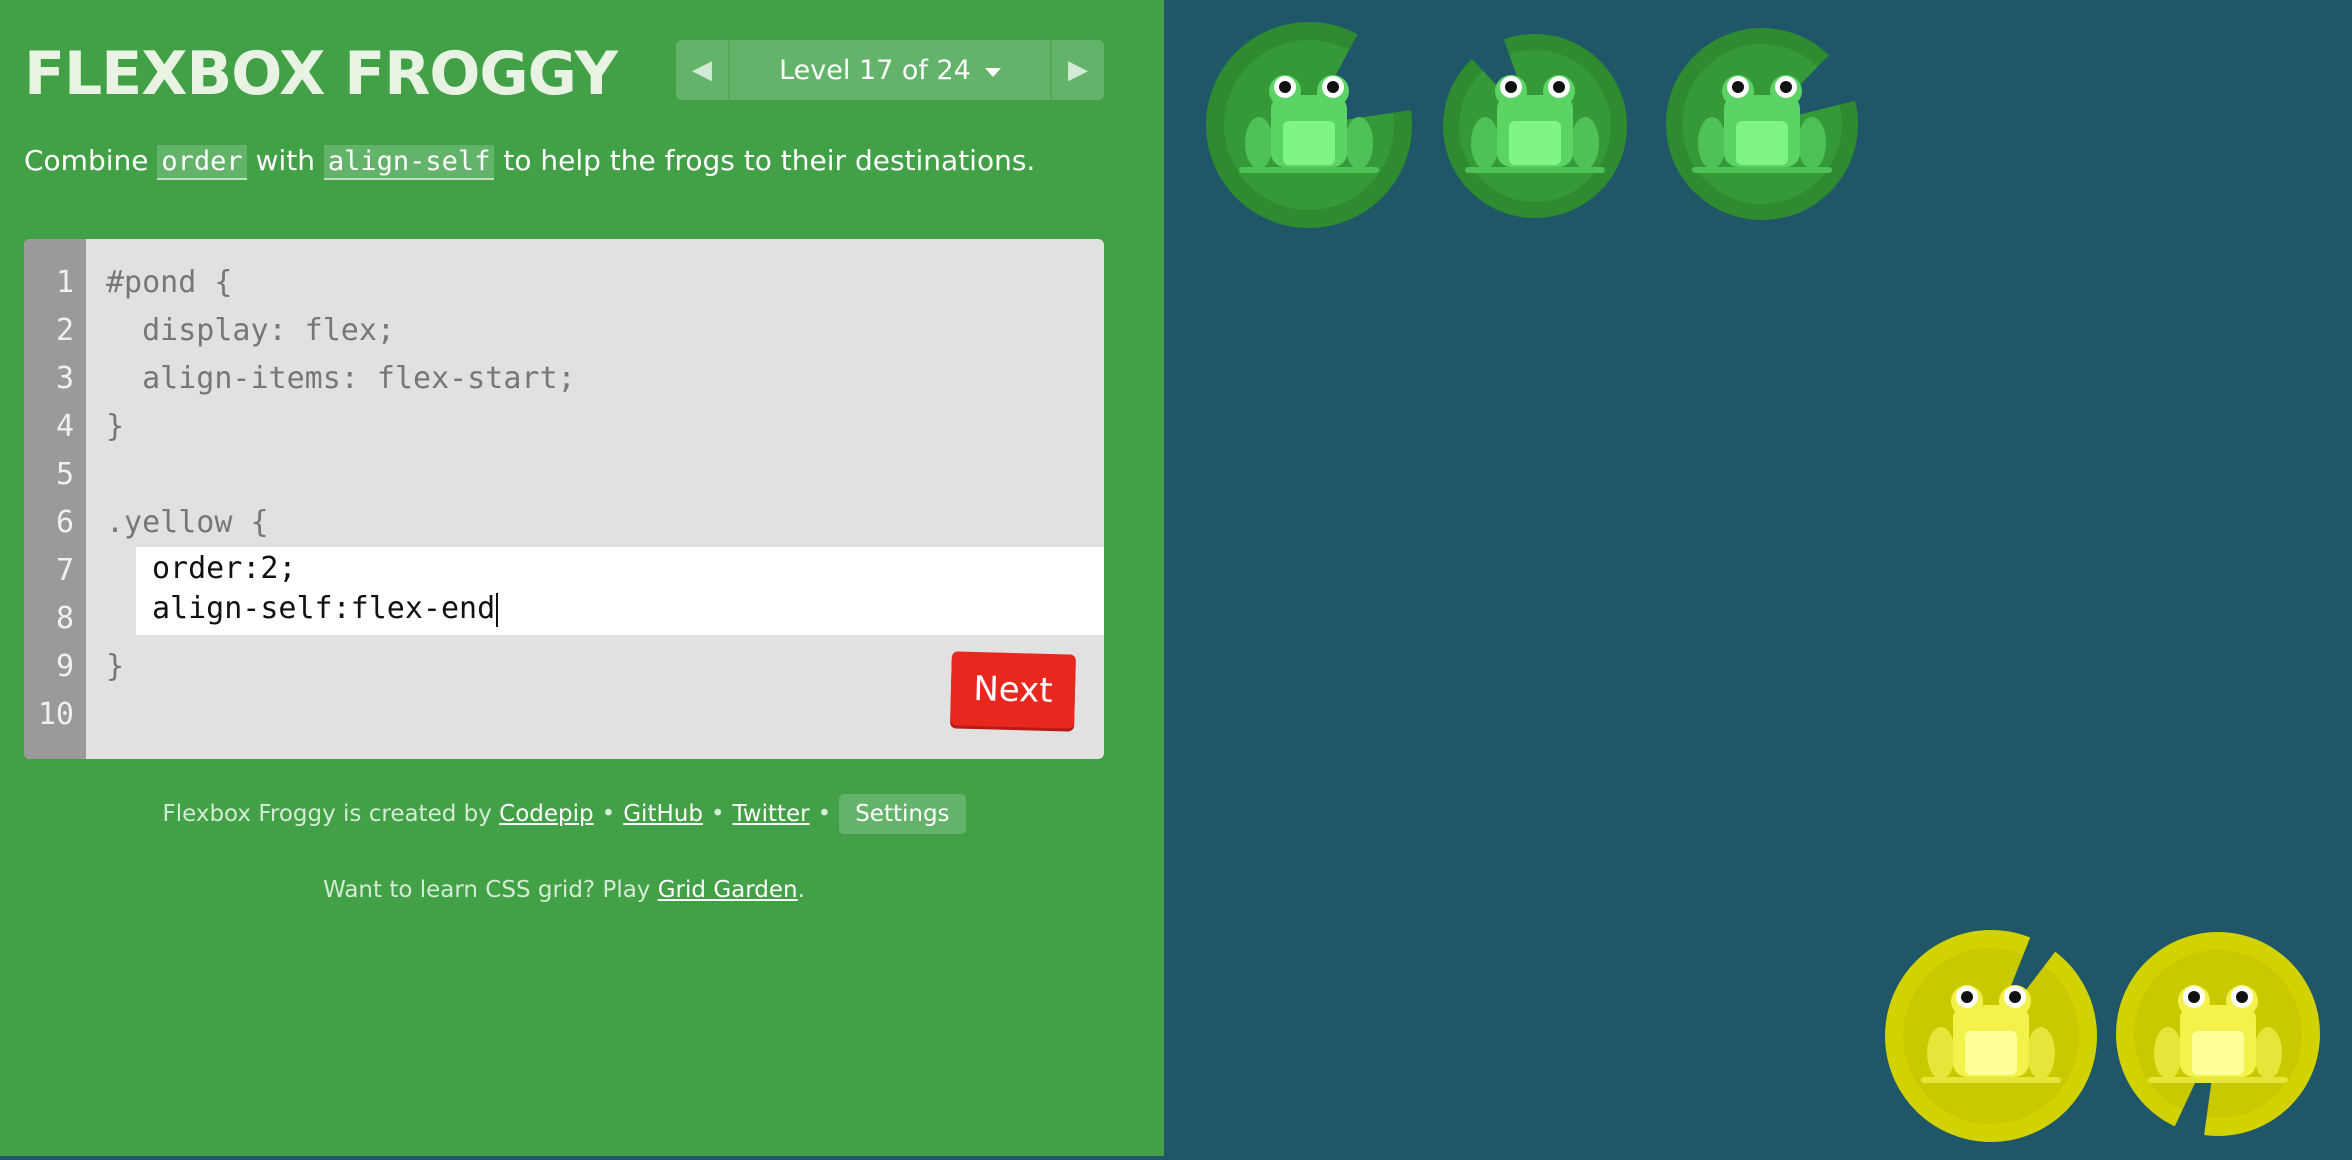  I want to click on github-link: GitHub, so click(663, 814).